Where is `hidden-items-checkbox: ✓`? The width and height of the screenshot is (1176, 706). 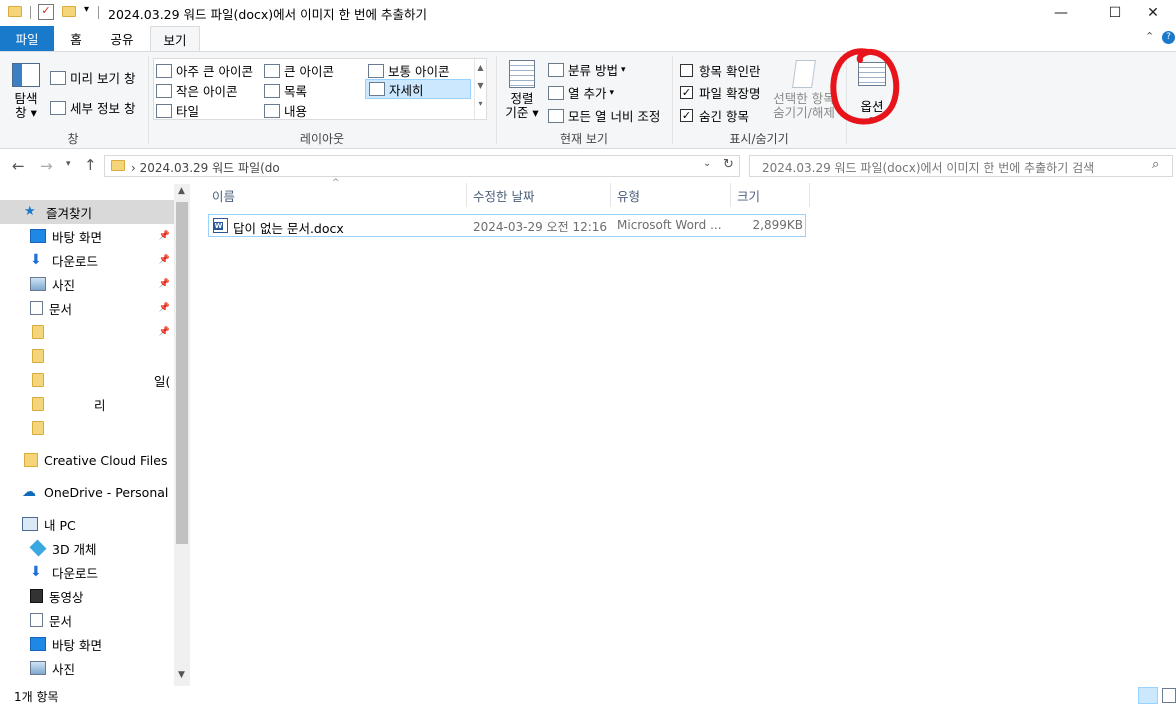
hidden-items-checkbox: ✓ is located at coordinates (686, 115).